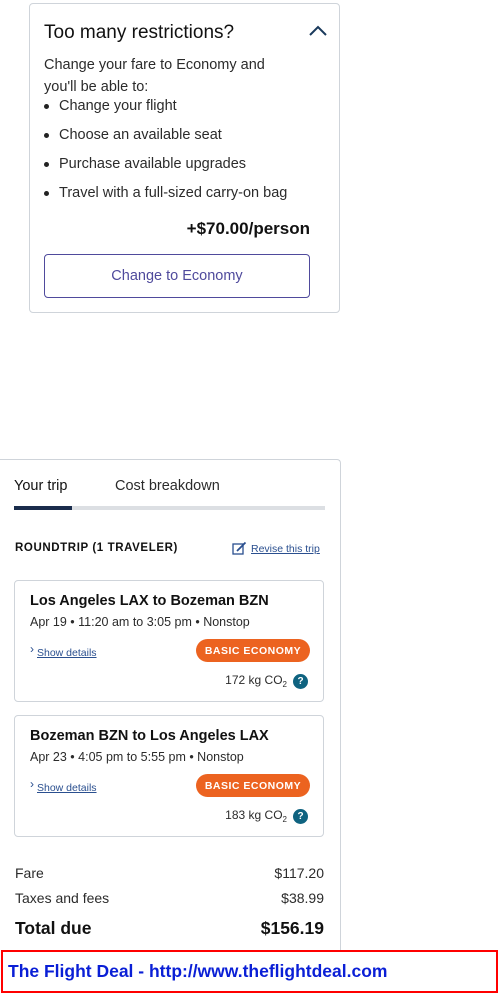 The image size is (500, 993). I want to click on co2-value: 172 kg CO2, so click(256, 681).